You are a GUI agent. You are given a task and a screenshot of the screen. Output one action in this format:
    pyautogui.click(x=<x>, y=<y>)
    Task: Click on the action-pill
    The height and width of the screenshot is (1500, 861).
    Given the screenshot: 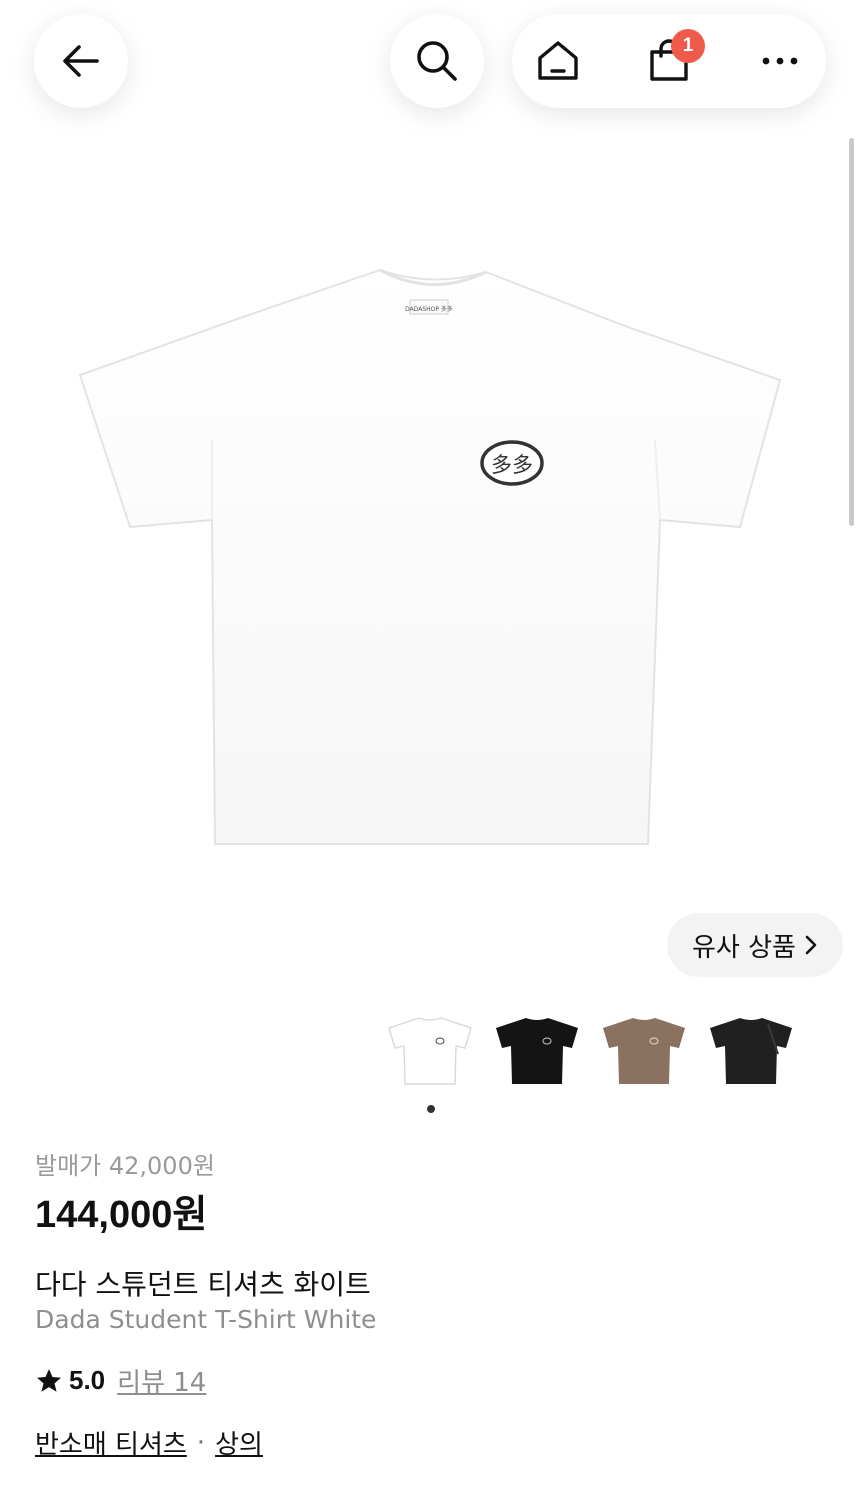 What is the action you would take?
    pyautogui.click(x=669, y=61)
    